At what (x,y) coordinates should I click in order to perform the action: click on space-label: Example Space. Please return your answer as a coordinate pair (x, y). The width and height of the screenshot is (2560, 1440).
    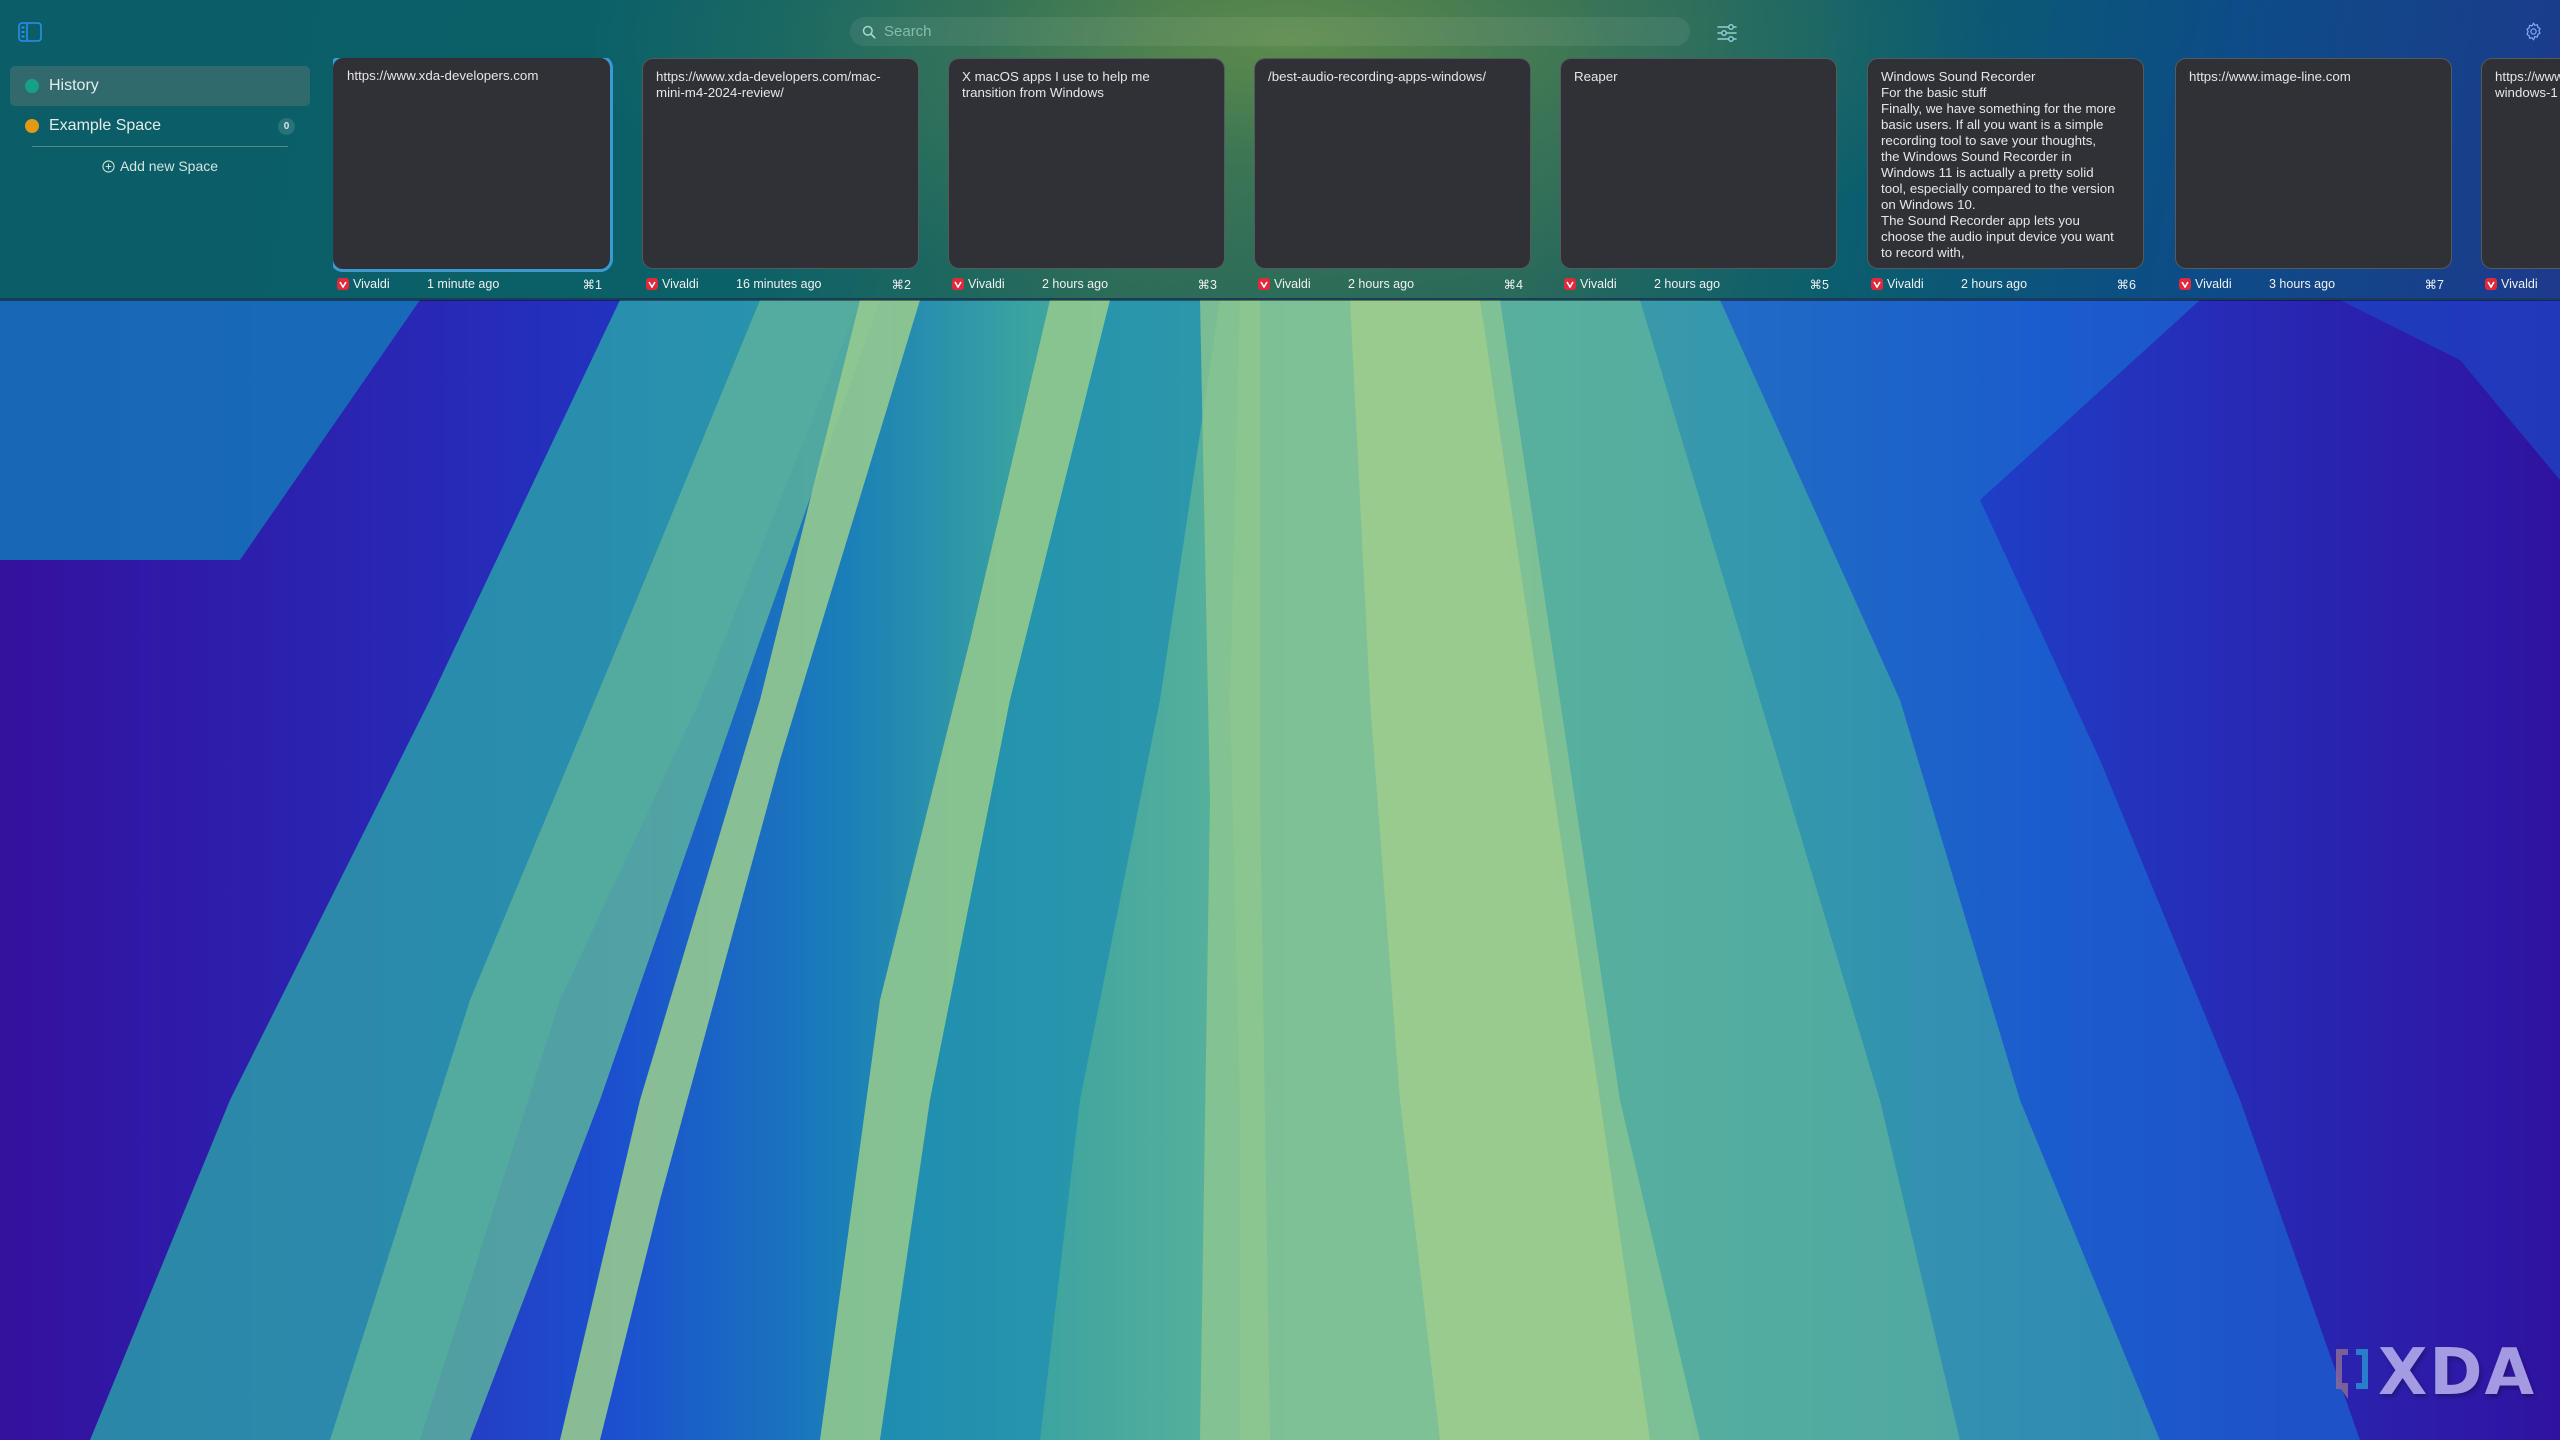
    Looking at the image, I should click on (105, 125).